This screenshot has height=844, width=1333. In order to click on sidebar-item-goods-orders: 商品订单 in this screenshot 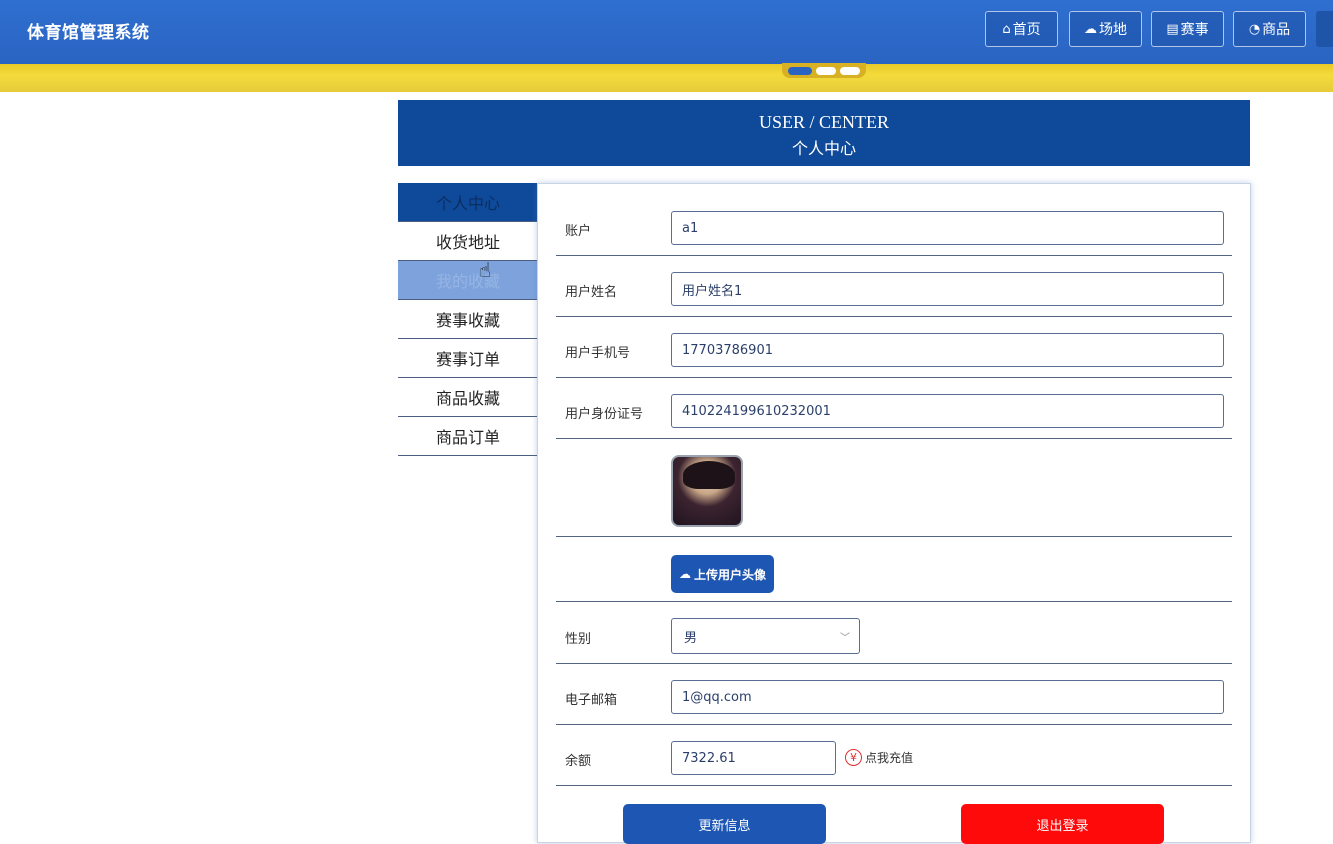, I will do `click(468, 436)`.